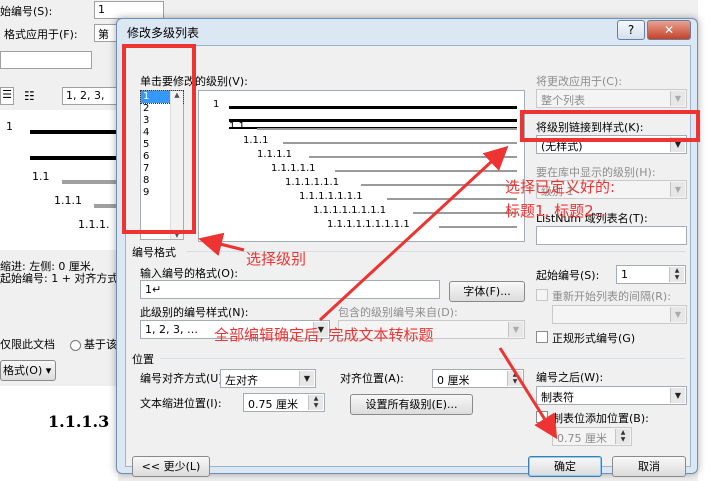  Describe the element at coordinates (221, 244) in the screenshot. I see `arrow-to-level-list` at that location.